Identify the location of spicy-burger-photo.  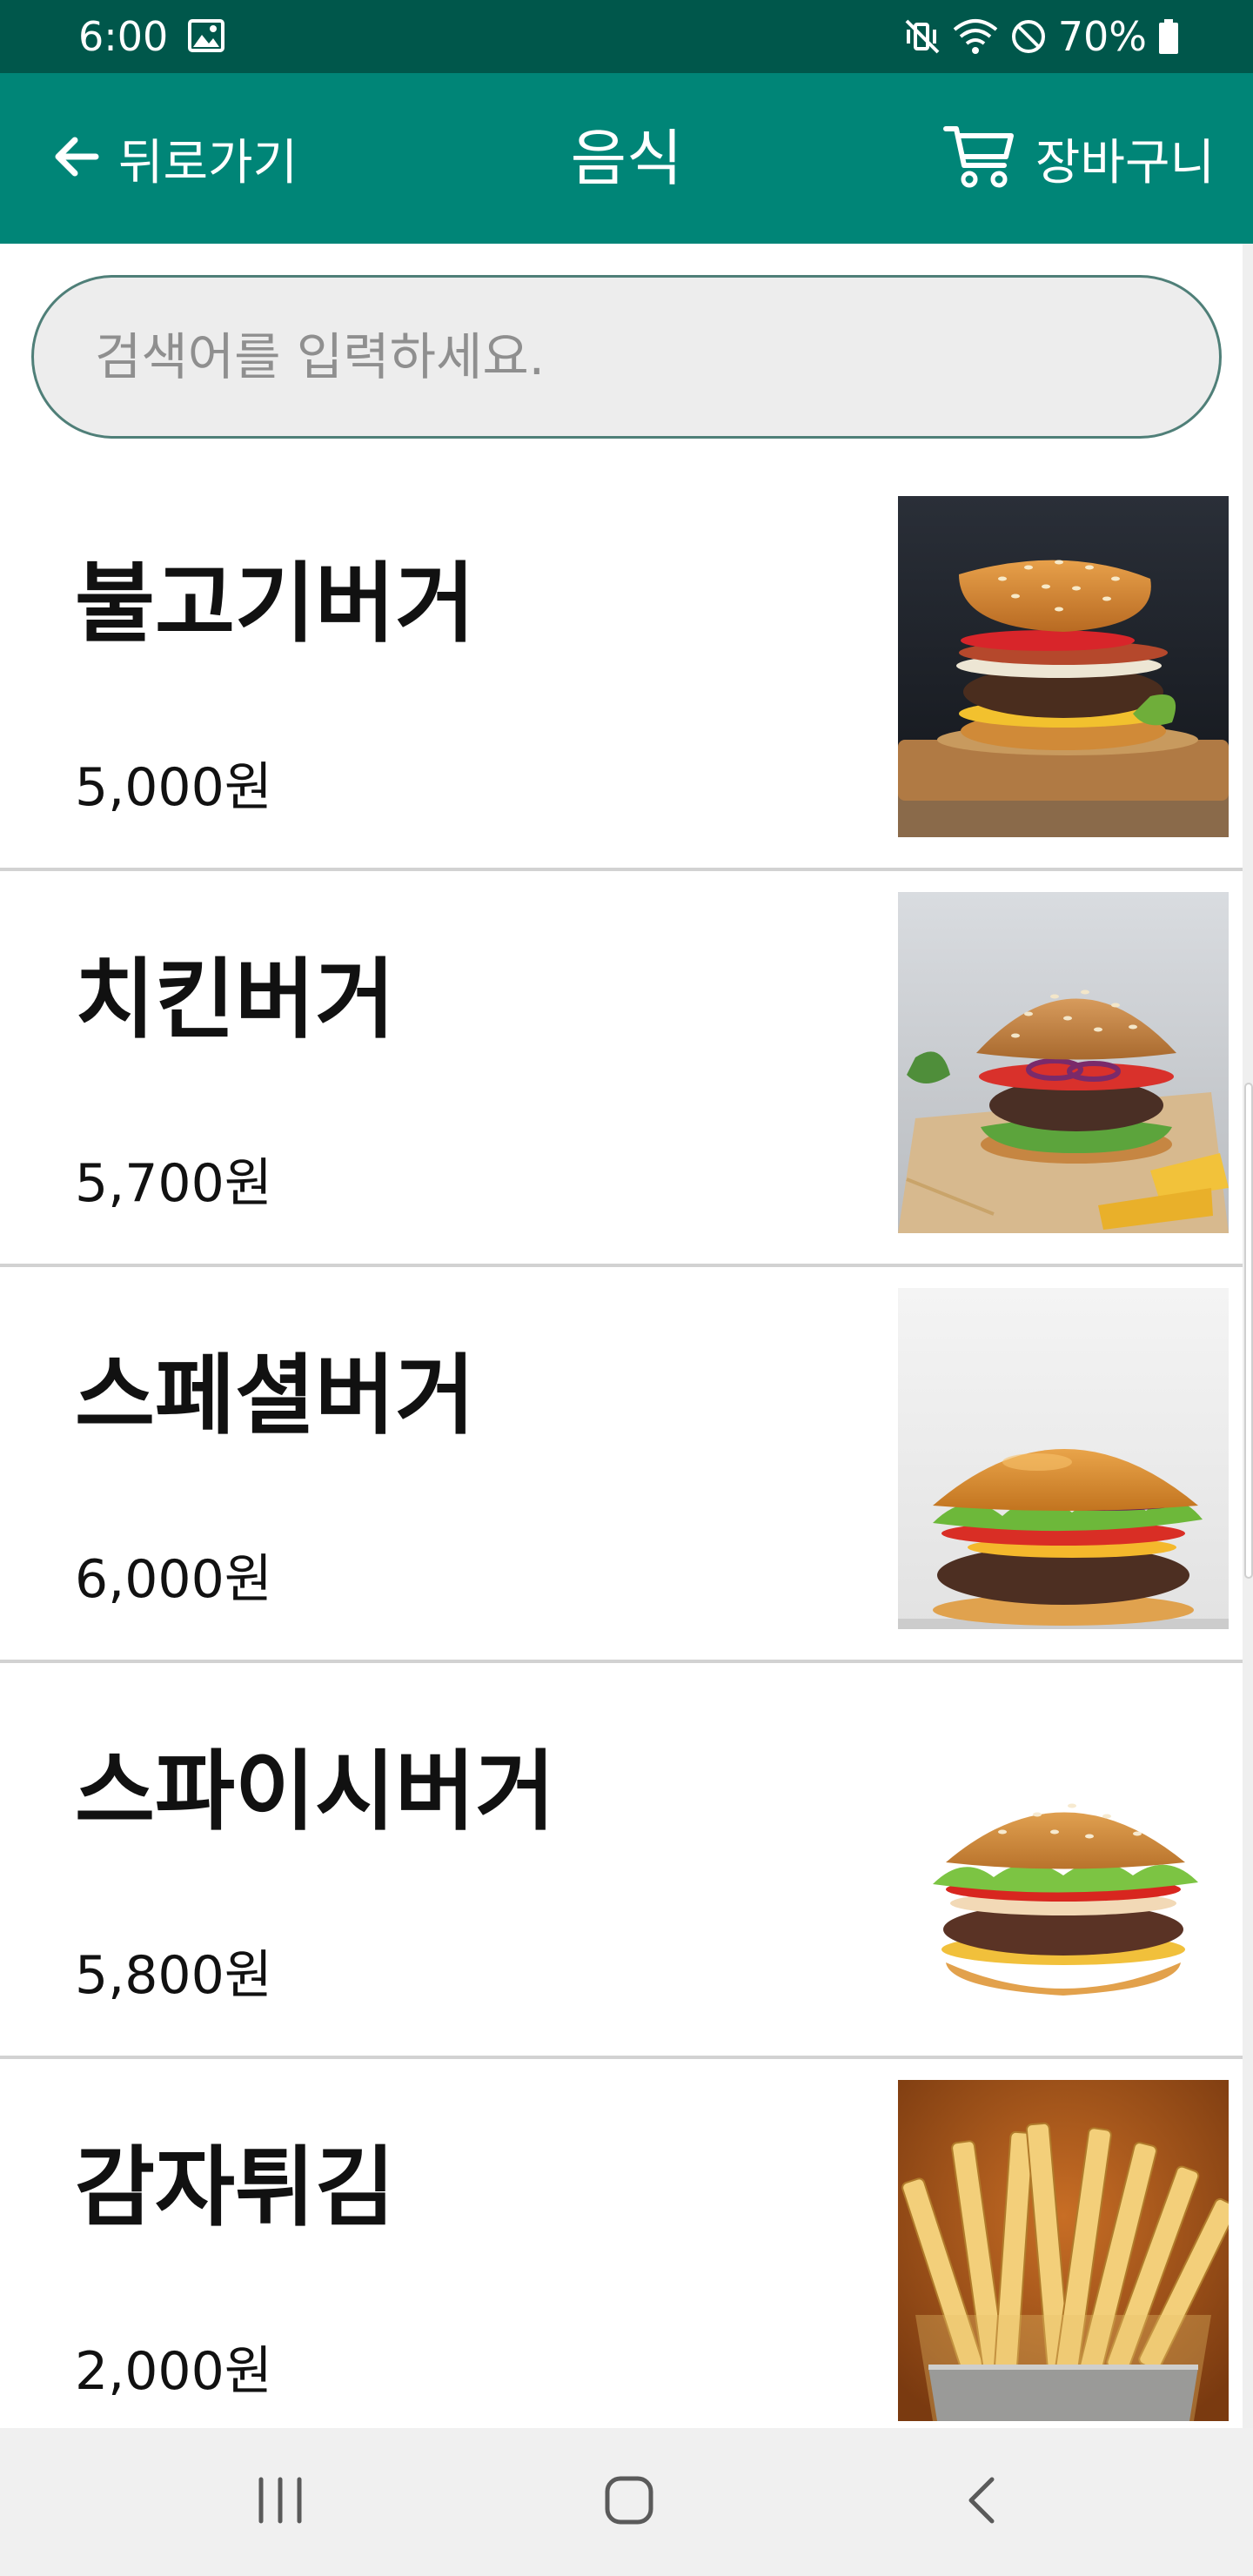
(1063, 1855).